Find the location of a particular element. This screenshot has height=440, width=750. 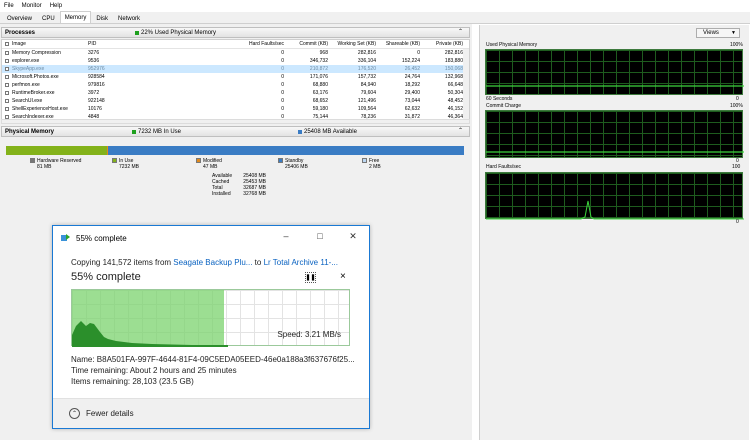

hard-faults-graph is located at coordinates (614, 196).